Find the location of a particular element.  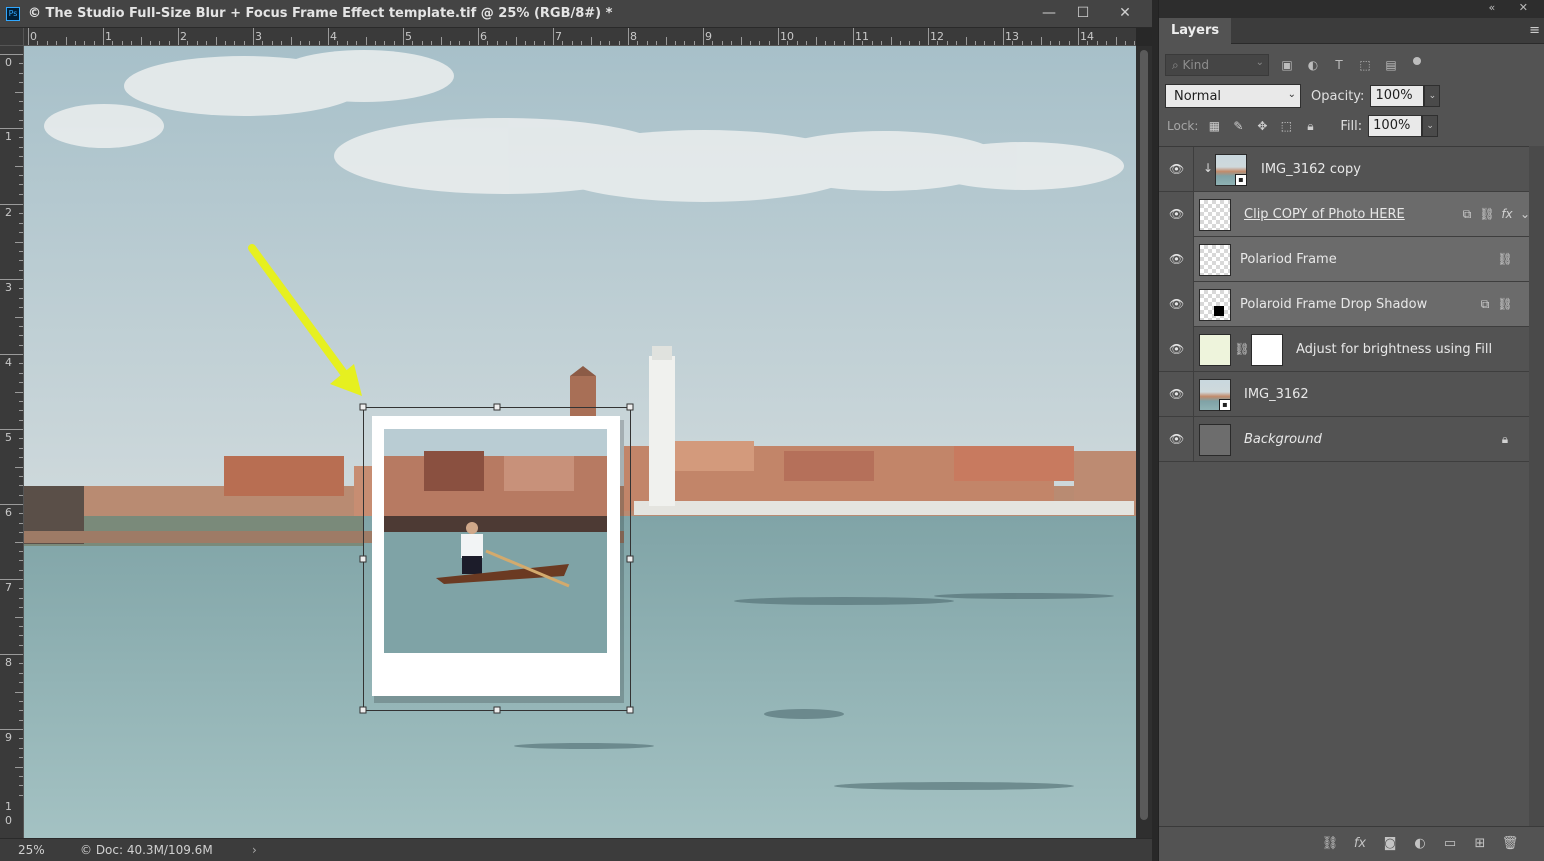

new-layer-icon: ⊞ is located at coordinates (1480, 844).